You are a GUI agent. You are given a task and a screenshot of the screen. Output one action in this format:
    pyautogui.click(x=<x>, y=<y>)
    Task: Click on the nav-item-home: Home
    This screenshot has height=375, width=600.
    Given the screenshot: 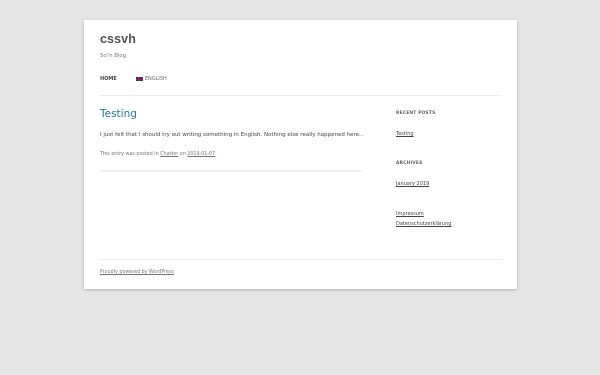 What is the action you would take?
    pyautogui.click(x=108, y=79)
    